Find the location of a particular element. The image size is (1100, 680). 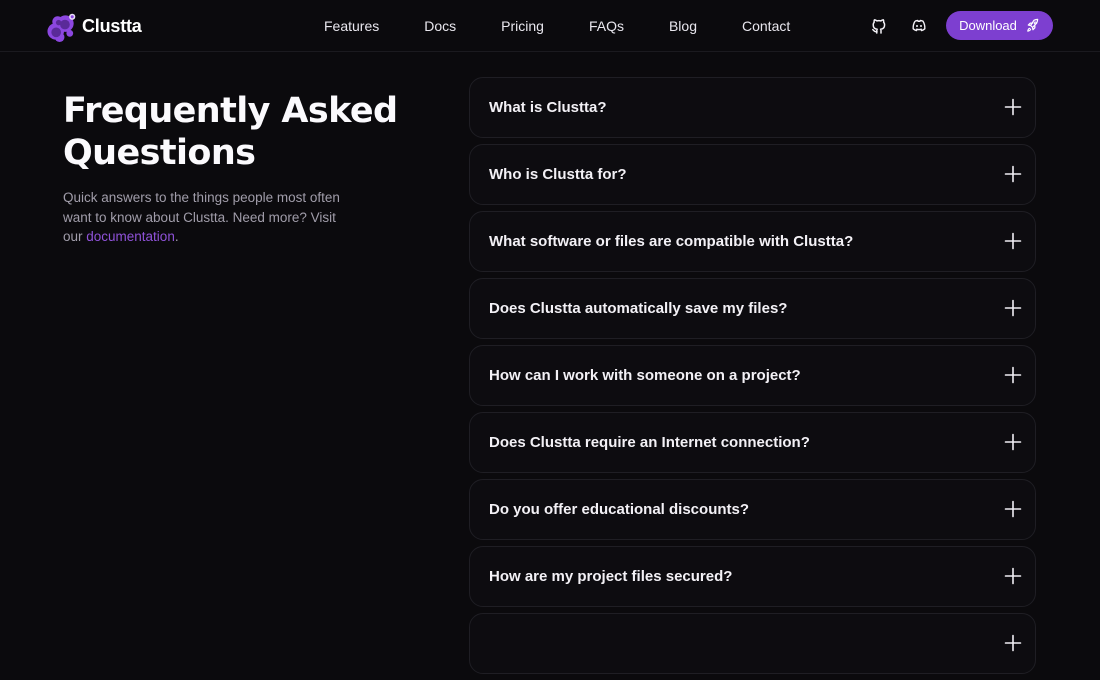

download-button-label: Download is located at coordinates (988, 25).